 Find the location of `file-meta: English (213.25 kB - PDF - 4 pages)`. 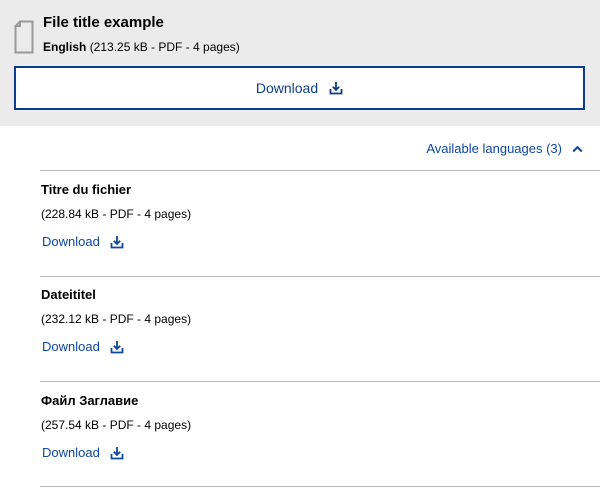

file-meta: English (213.25 kB - PDF - 4 pages) is located at coordinates (141, 47).